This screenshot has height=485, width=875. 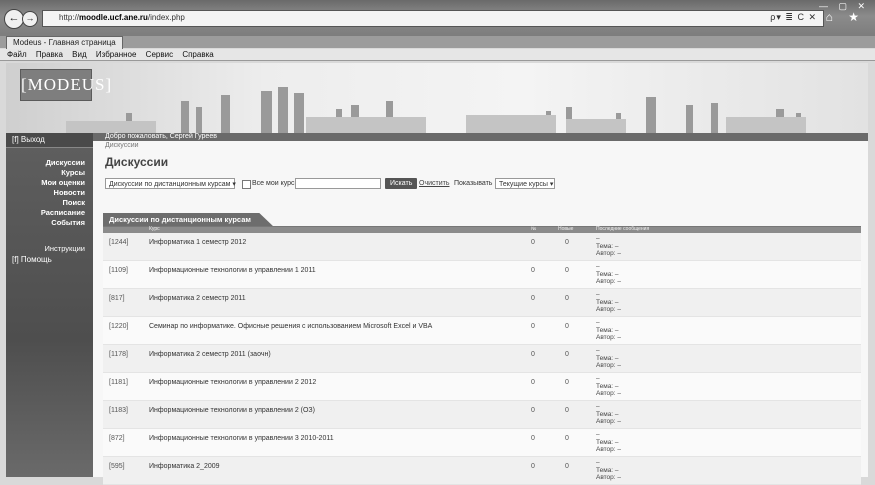 What do you see at coordinates (434, 184) in the screenshot?
I see `clear-link: Очистить` at bounding box center [434, 184].